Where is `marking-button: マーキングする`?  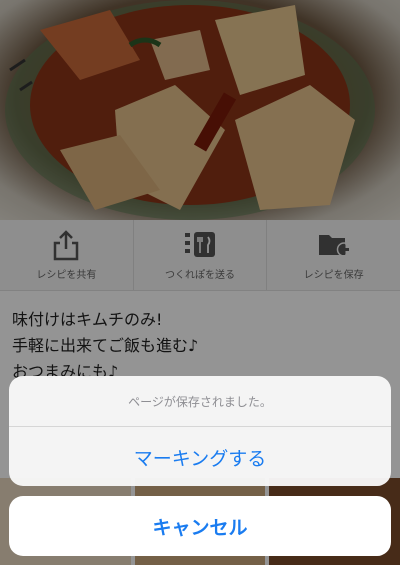
marking-button: マーキングする is located at coordinates (200, 456).